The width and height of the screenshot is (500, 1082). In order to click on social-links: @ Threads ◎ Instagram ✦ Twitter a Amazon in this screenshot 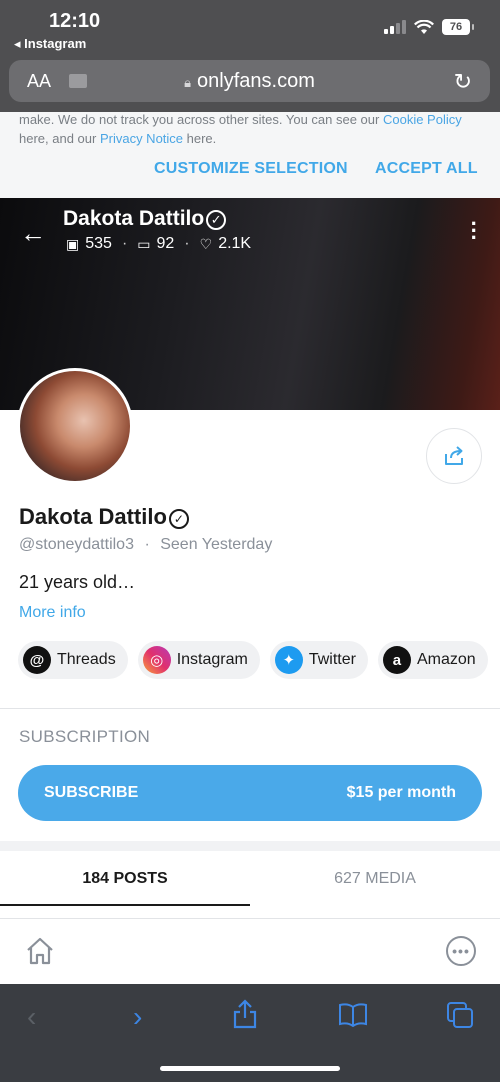, I will do `click(253, 660)`.